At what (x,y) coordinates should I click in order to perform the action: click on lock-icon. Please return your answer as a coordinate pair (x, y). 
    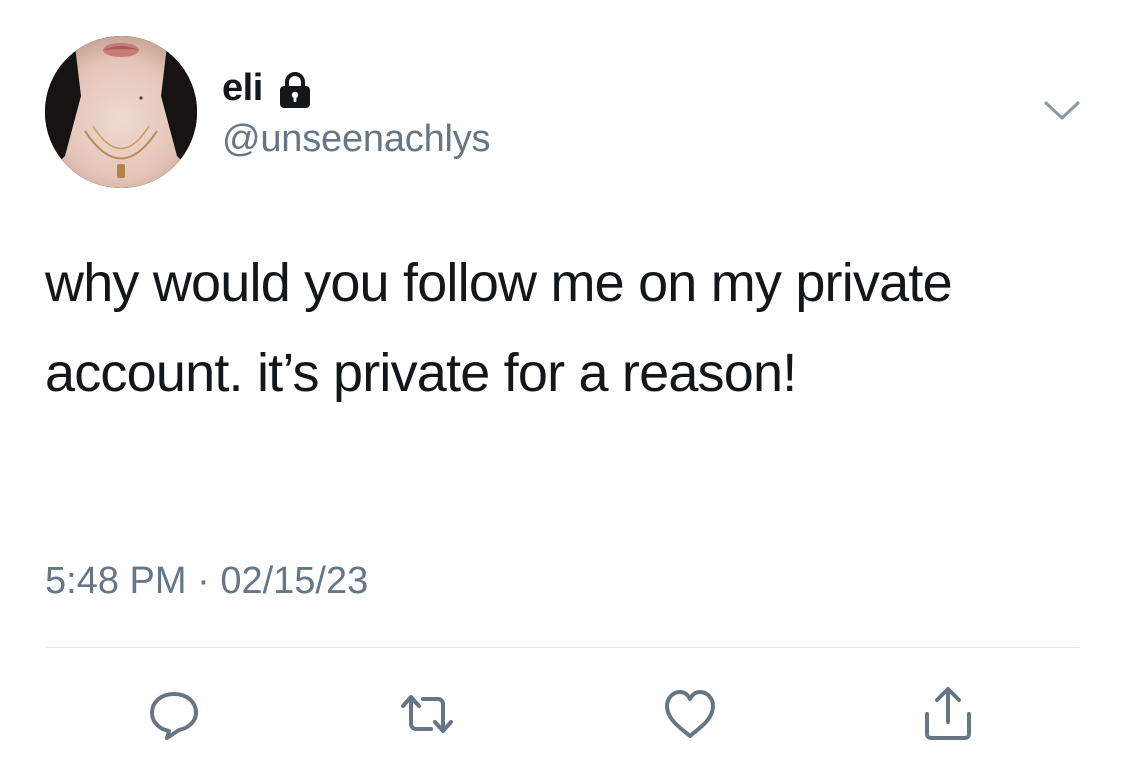
    Looking at the image, I should click on (295, 90).